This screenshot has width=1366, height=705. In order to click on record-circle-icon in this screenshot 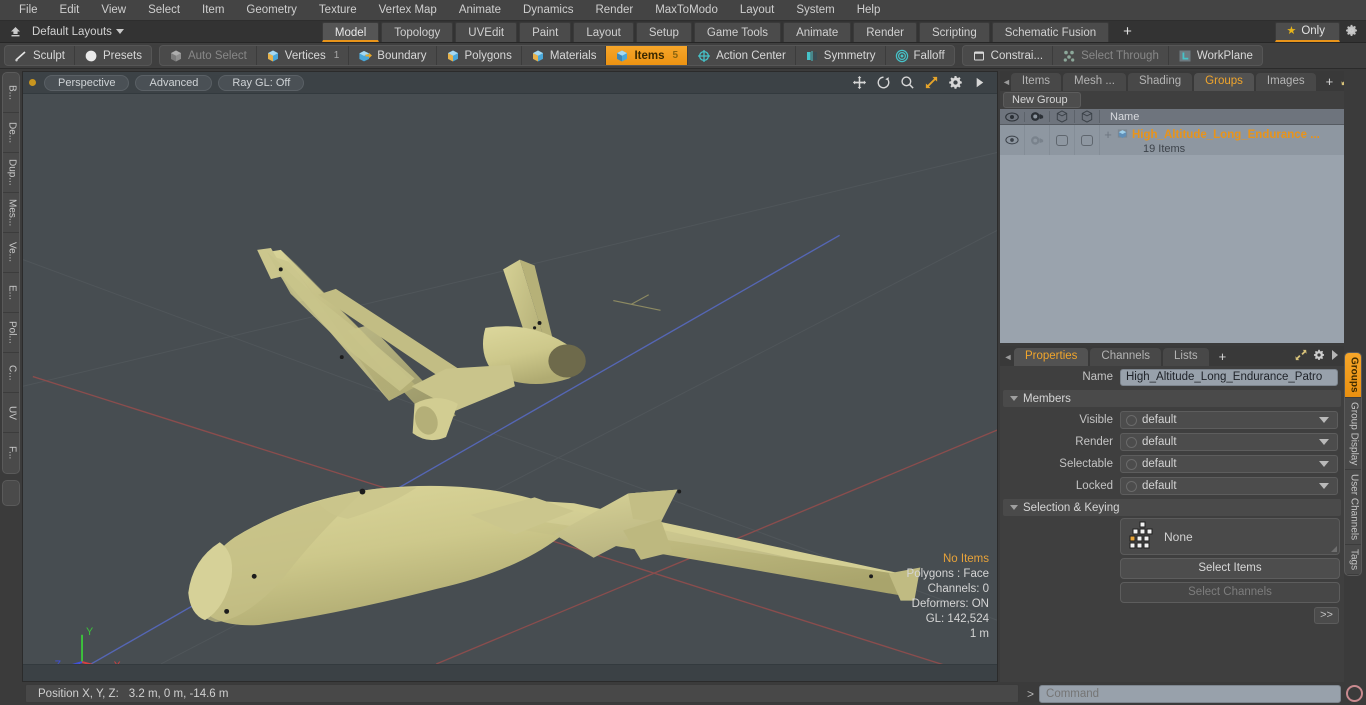, I will do `click(1354, 693)`.